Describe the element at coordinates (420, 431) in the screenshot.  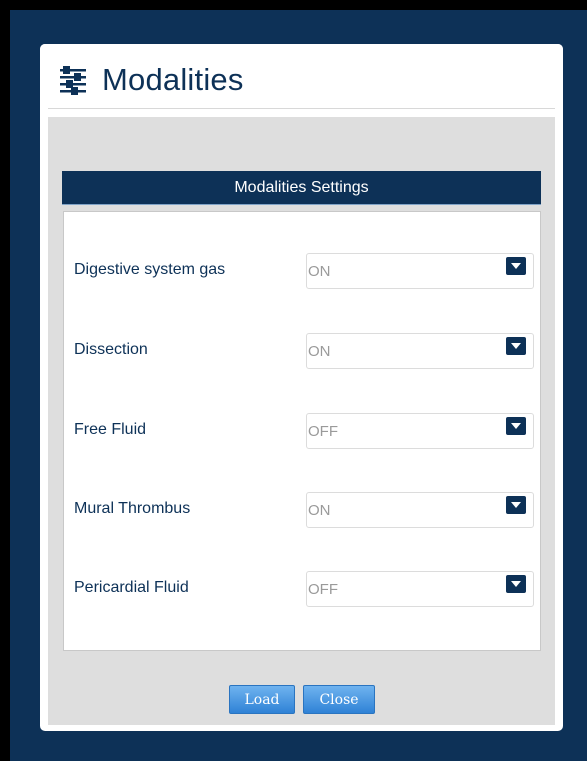
I see `free-fluid-select: OFF` at that location.